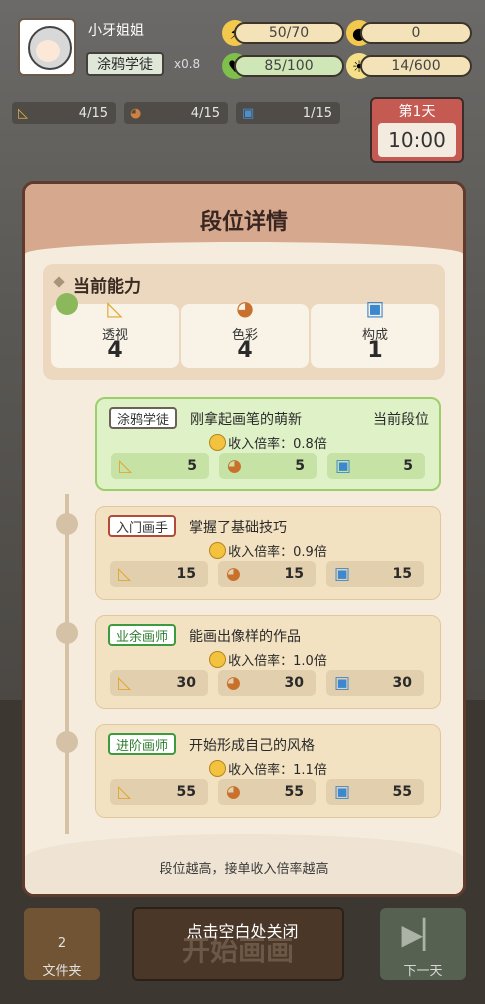 The image size is (485, 1004). I want to click on req-perspective: ◺ 55, so click(159, 792).